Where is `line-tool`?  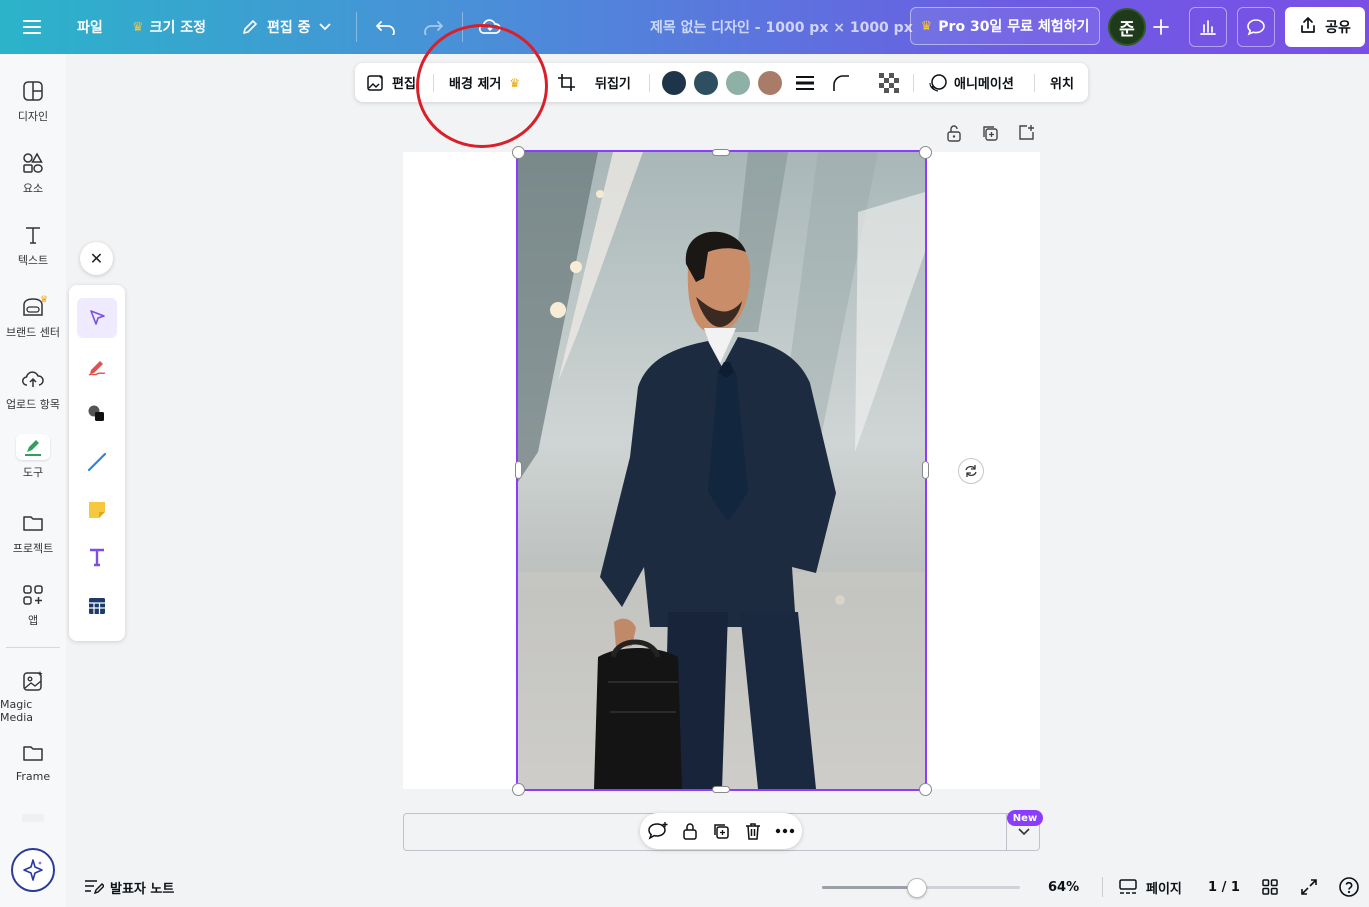 line-tool is located at coordinates (97, 462).